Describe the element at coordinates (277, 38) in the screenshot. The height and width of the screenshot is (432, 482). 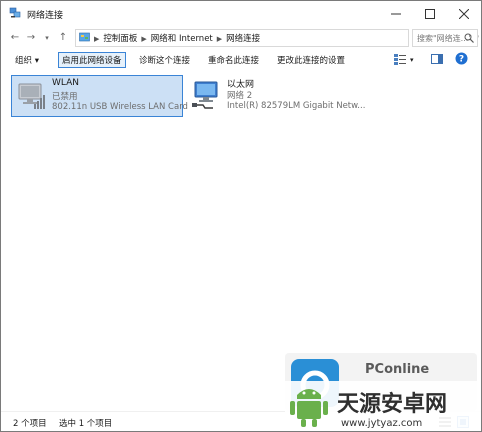
I see `address-bar: ▶控制面板▶网络和 Internet▶网络连接 ▾ ↻` at that location.